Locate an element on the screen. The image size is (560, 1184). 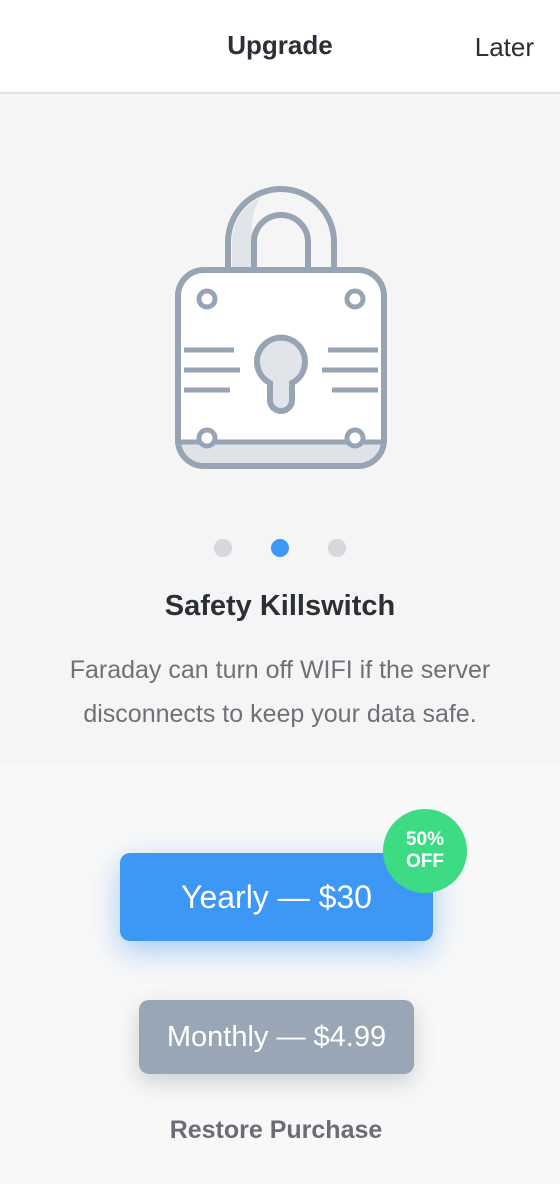
discount-badge: 50% OFF is located at coordinates (425, 851).